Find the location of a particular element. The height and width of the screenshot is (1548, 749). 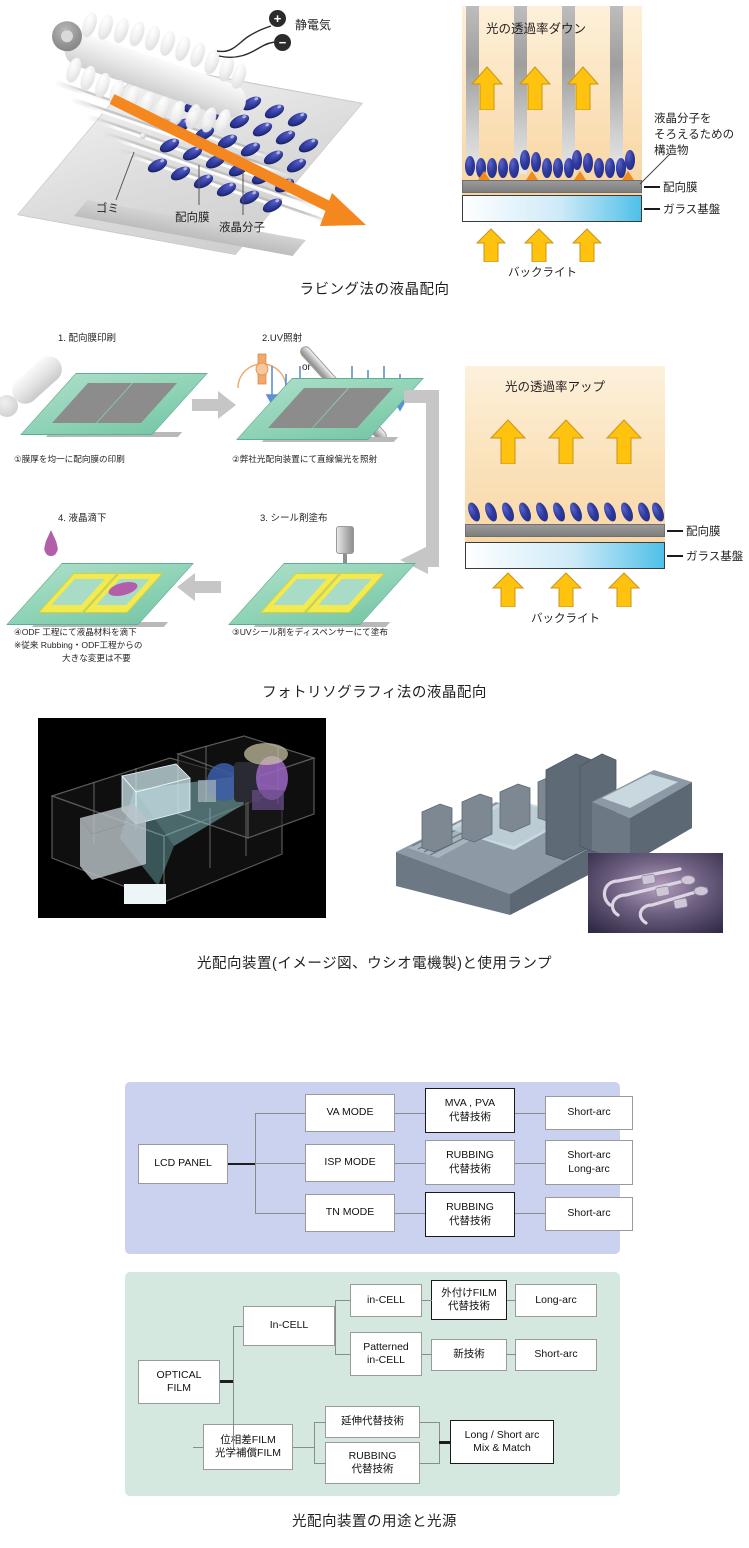

step3-illustration is located at coordinates (328, 576).